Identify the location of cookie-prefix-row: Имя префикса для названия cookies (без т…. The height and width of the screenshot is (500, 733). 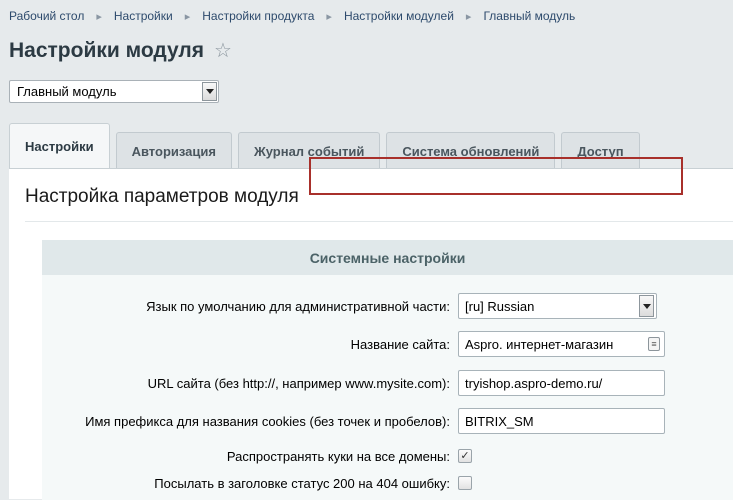
(387, 421).